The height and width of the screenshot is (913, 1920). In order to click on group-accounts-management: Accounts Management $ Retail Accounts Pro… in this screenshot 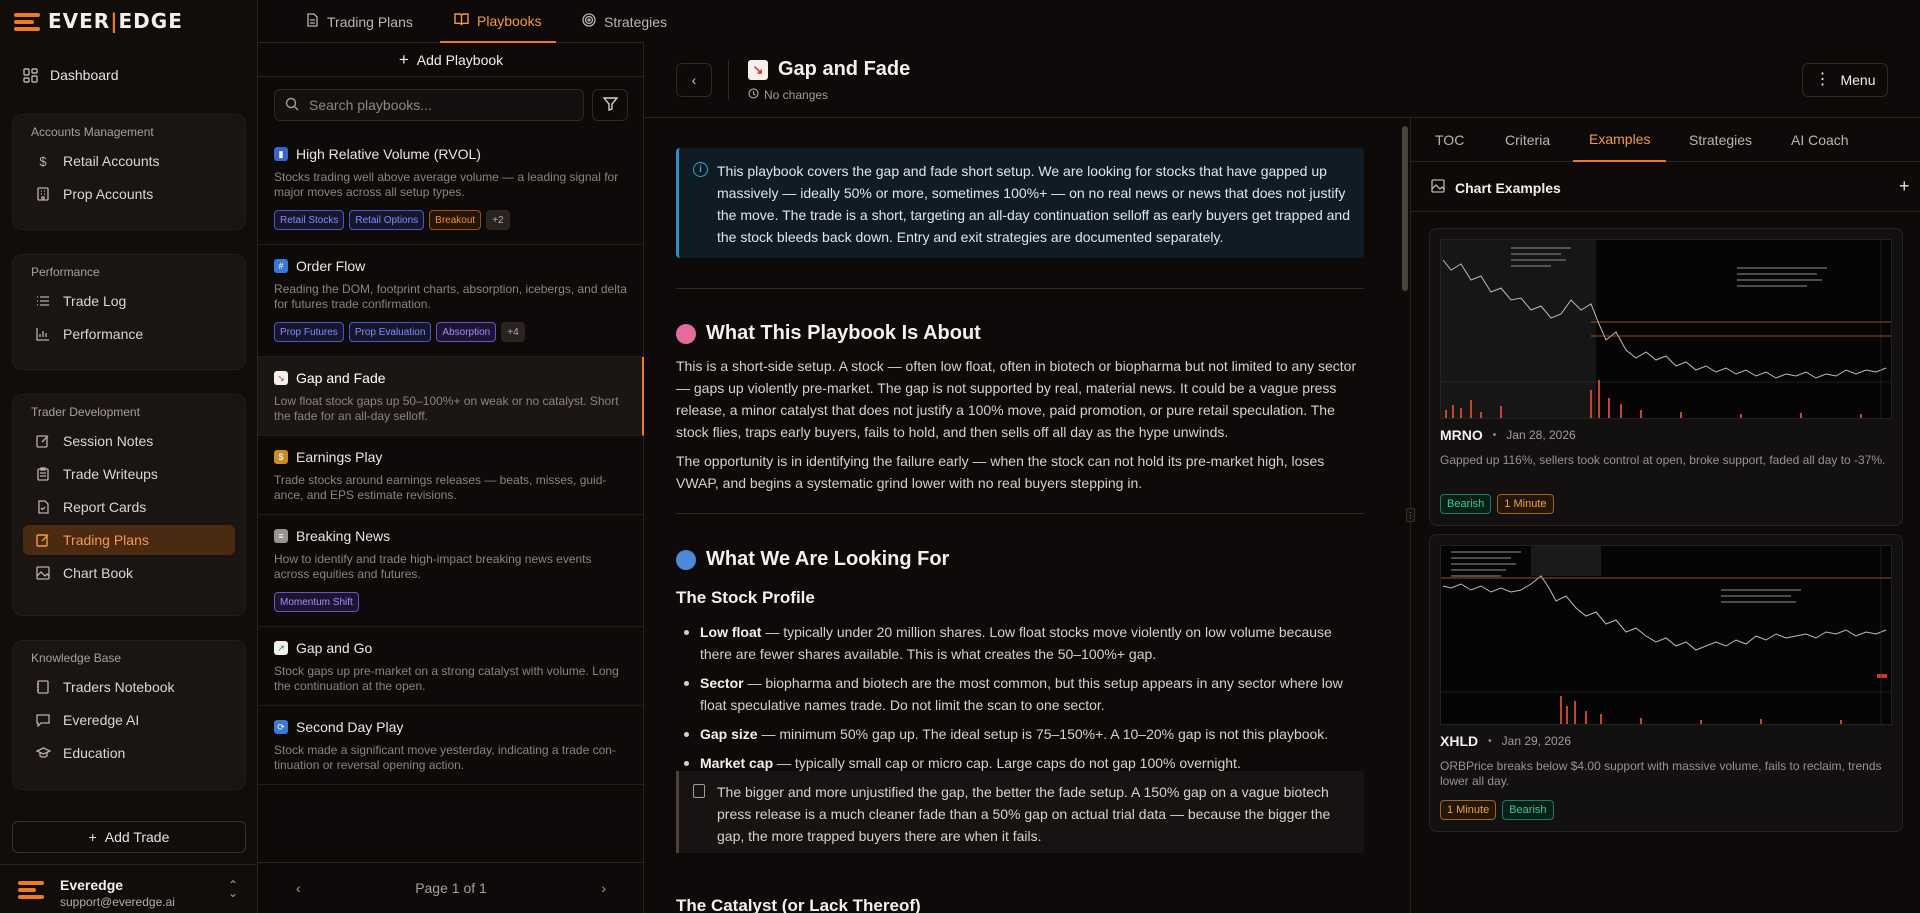, I will do `click(129, 172)`.